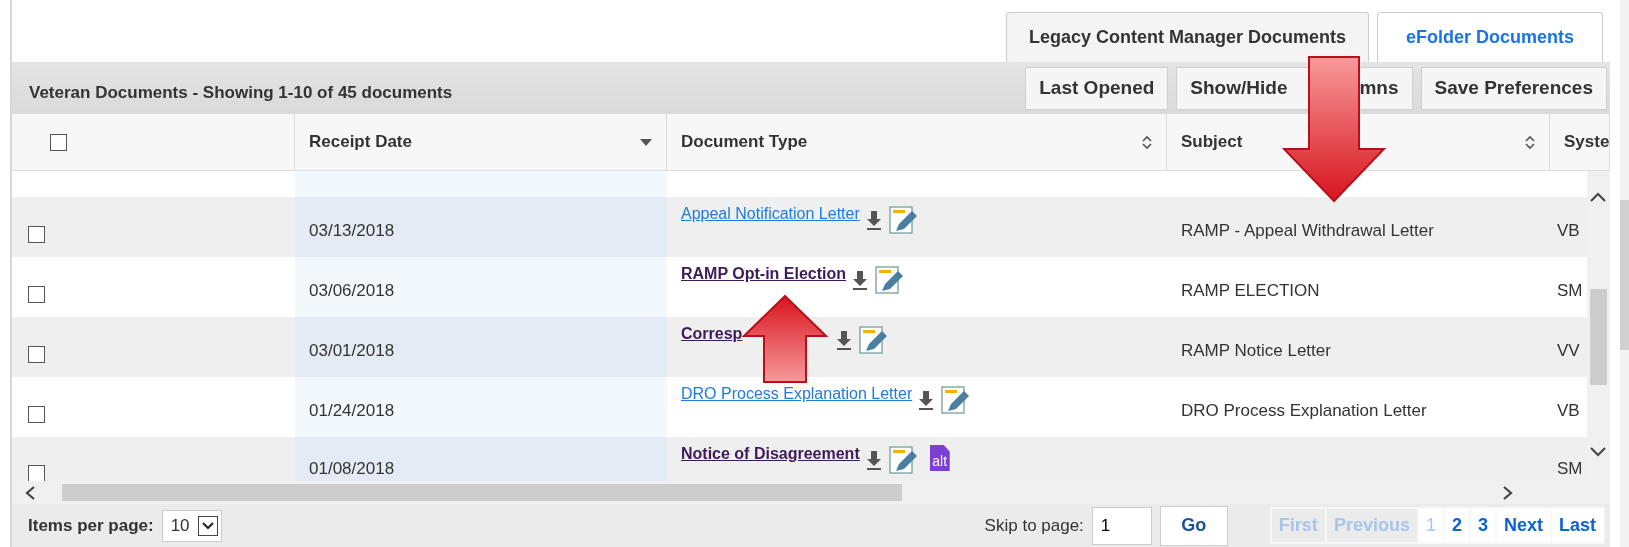 The image size is (1629, 547). Describe the element at coordinates (241, 92) in the screenshot. I see `table-title: Veteran Documents - Showing 1-10 of 45 documents` at that location.